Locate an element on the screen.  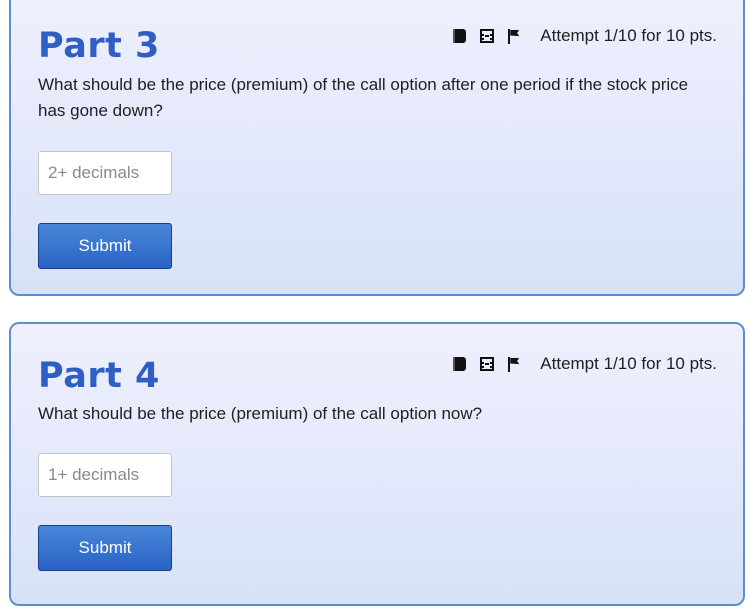
part-title: Part 3 is located at coordinates (99, 46).